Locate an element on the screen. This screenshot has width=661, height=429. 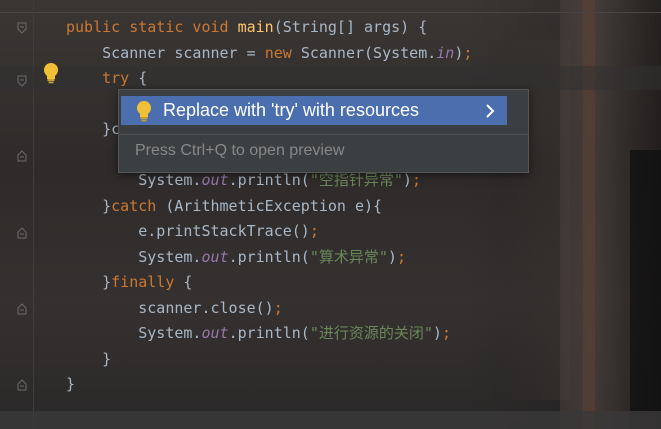
code-line: e.printStackTrace(); is located at coordinates (192, 231).